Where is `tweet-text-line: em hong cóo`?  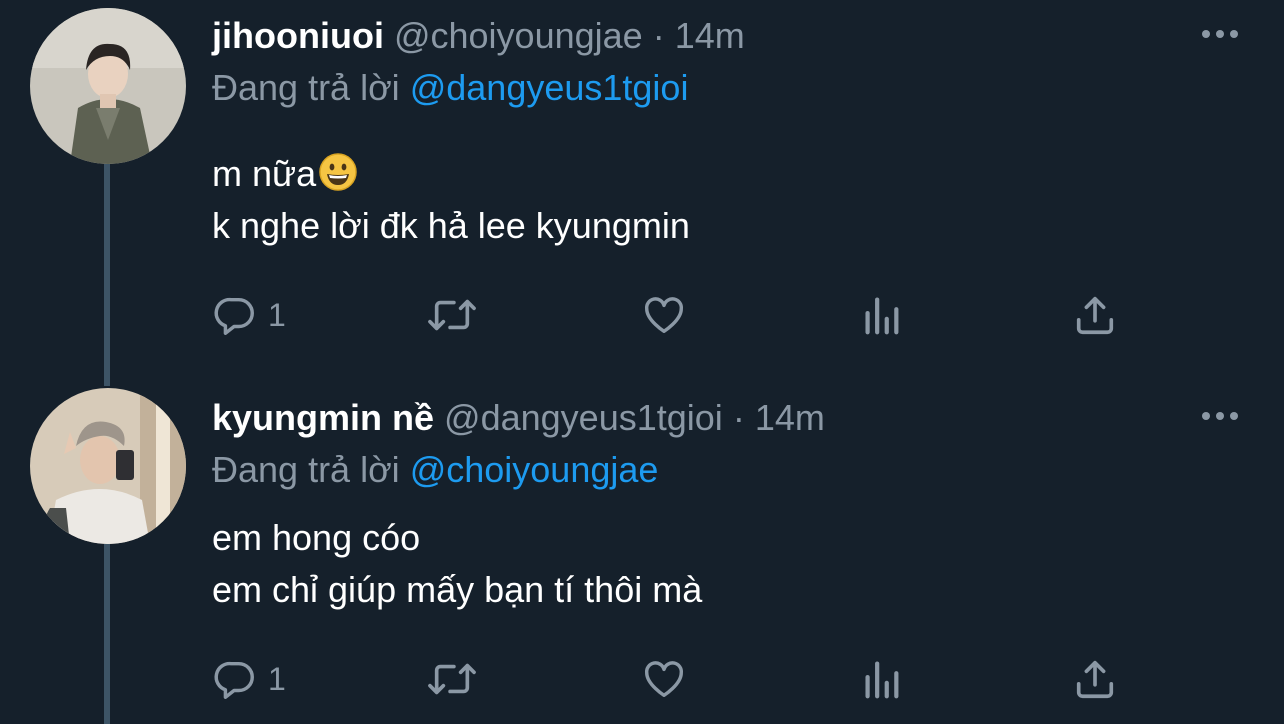
tweet-text-line: em hong cóo is located at coordinates (316, 537).